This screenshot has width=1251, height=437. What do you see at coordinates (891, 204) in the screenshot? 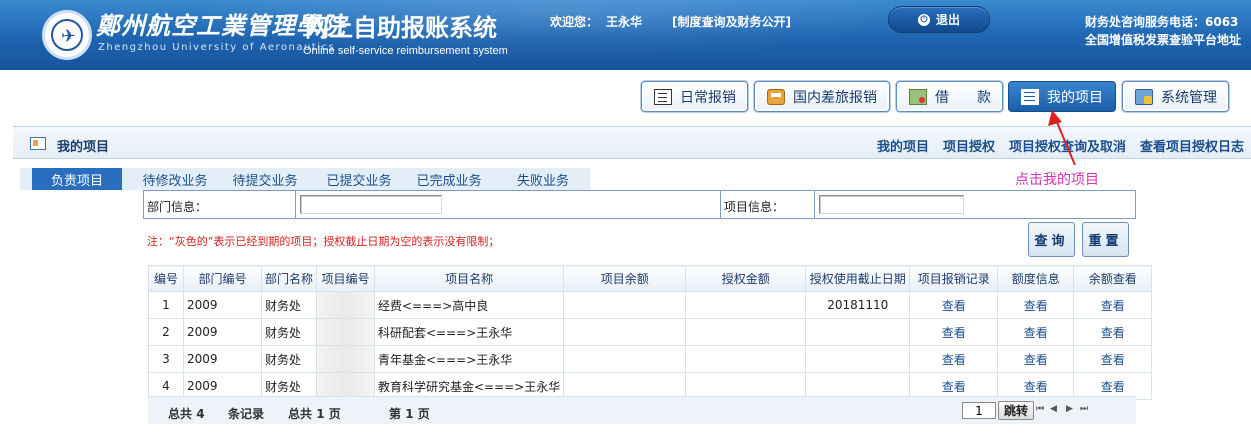
I see `project-input` at bounding box center [891, 204].